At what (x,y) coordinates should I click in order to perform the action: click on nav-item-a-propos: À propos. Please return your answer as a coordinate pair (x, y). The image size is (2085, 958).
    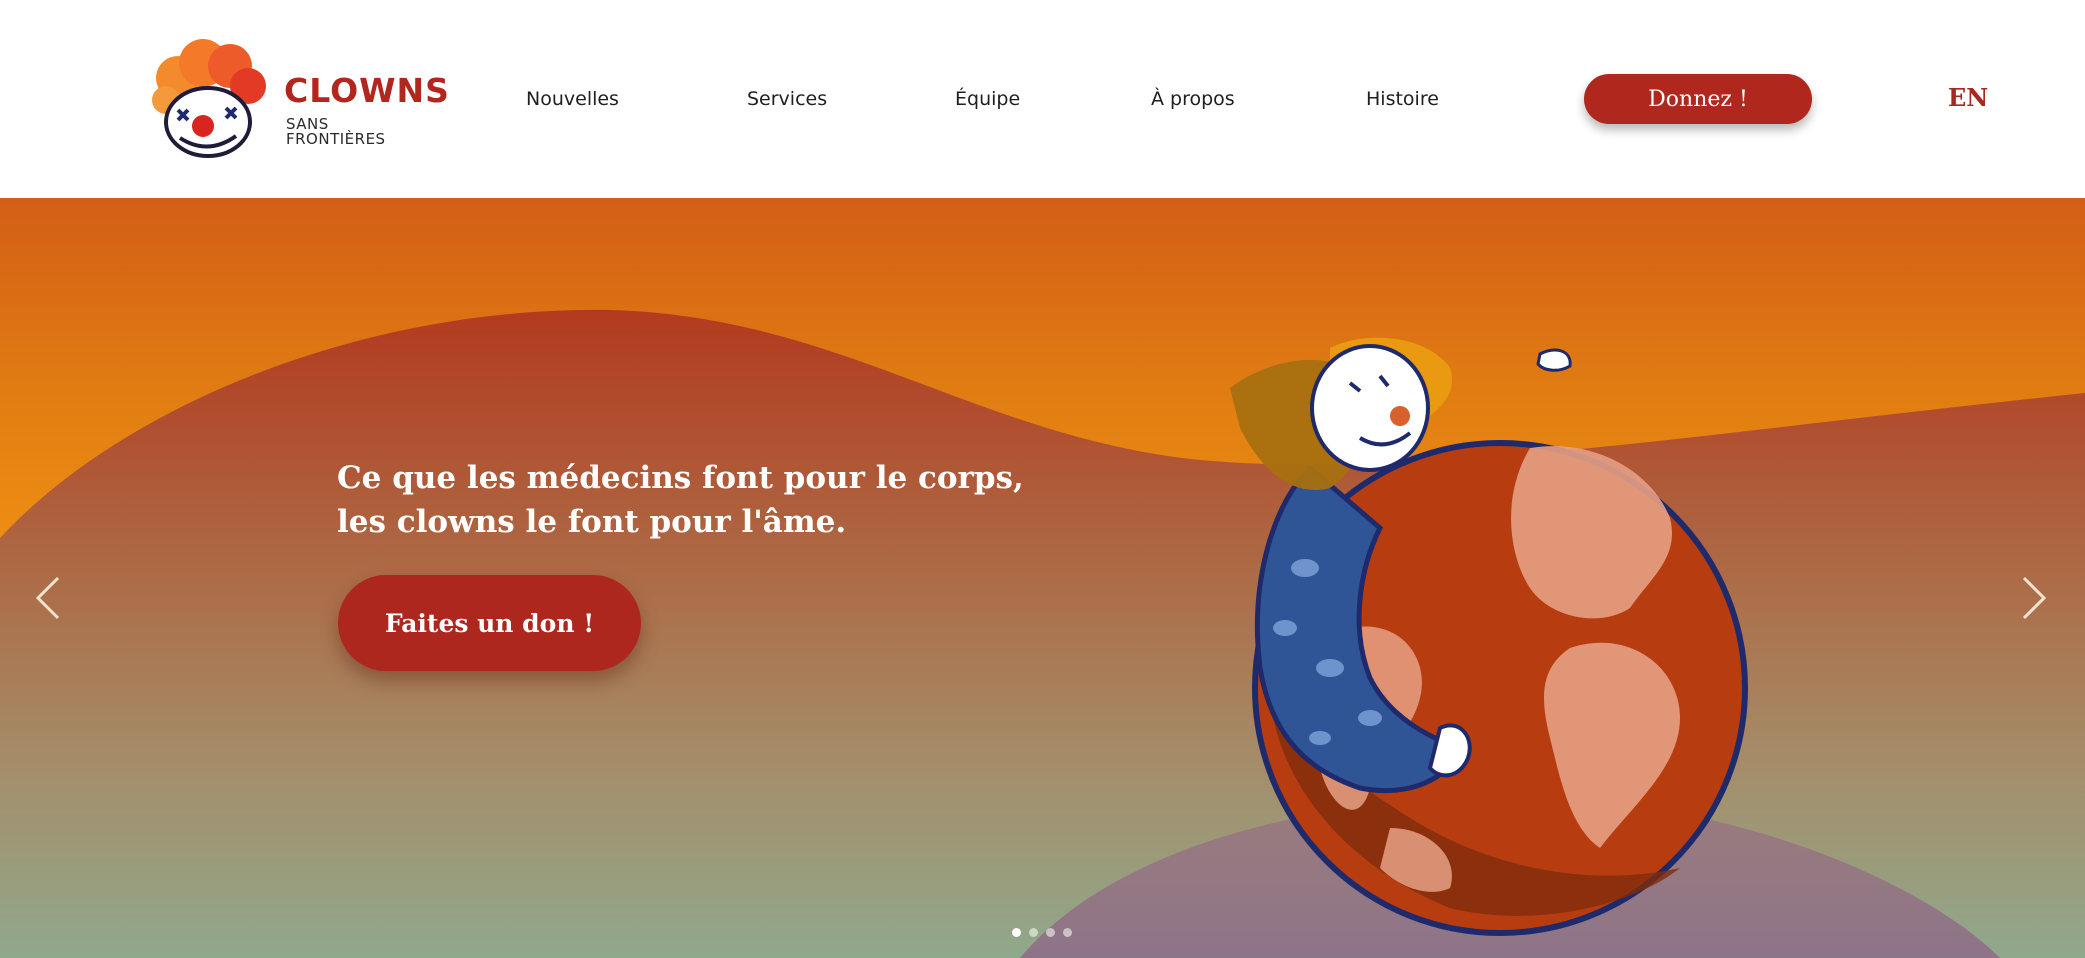
    Looking at the image, I should click on (1193, 99).